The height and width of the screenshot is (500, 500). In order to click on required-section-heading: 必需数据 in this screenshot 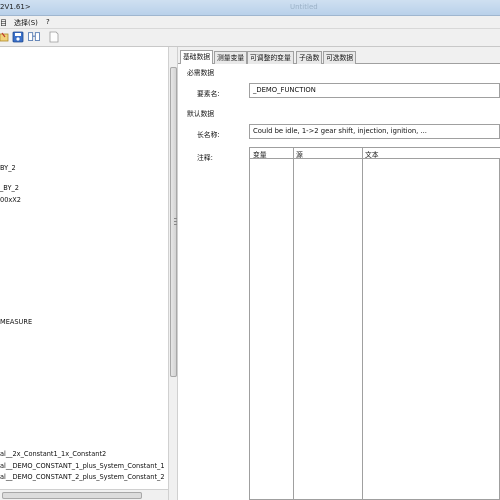, I will do `click(201, 73)`.